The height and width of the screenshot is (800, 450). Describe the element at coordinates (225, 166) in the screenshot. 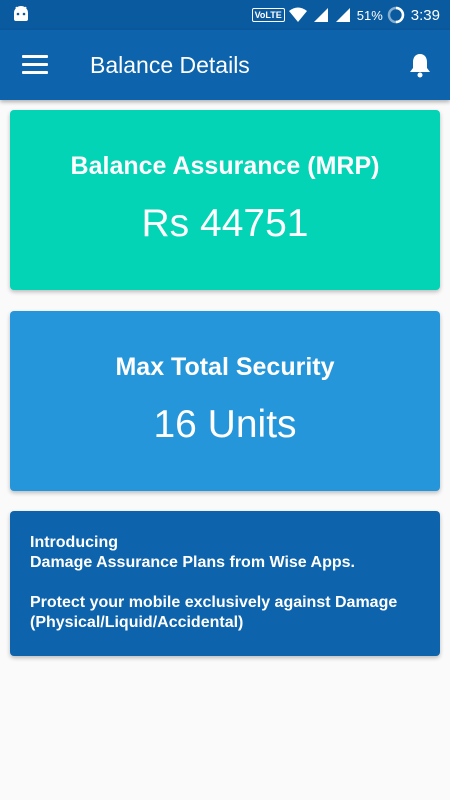

I see `balance-label: Balance Assurance (MRP)` at that location.